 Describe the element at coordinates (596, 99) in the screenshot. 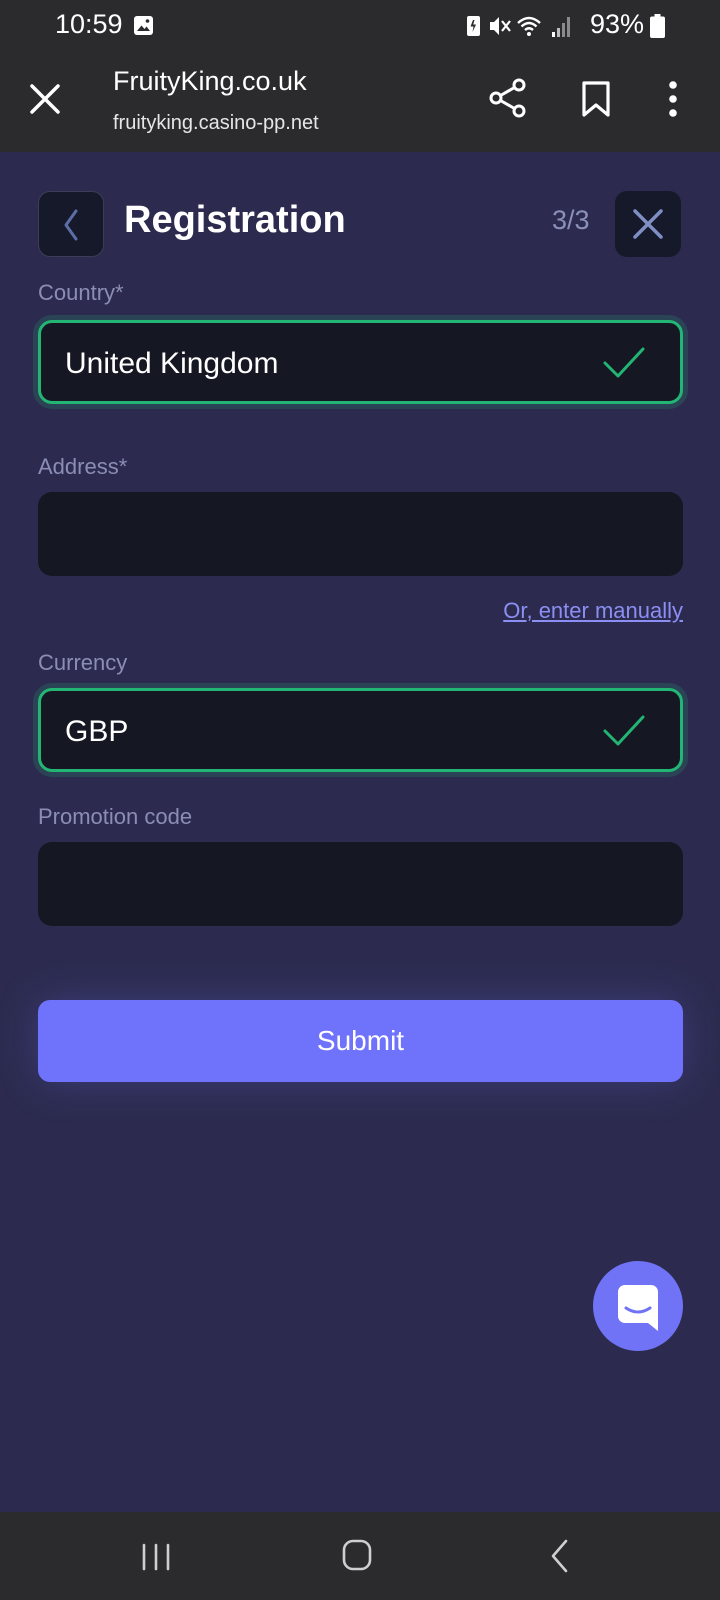

I see `bookmark-icon` at that location.